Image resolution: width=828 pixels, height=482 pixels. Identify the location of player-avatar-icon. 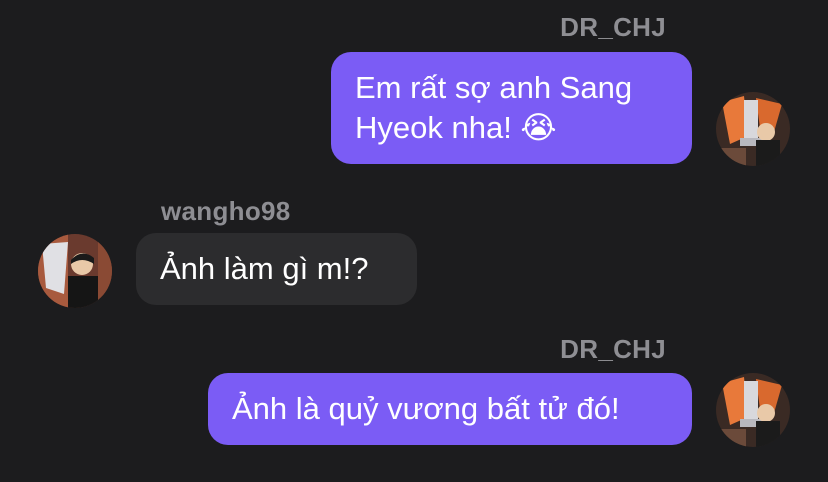
(75, 271).